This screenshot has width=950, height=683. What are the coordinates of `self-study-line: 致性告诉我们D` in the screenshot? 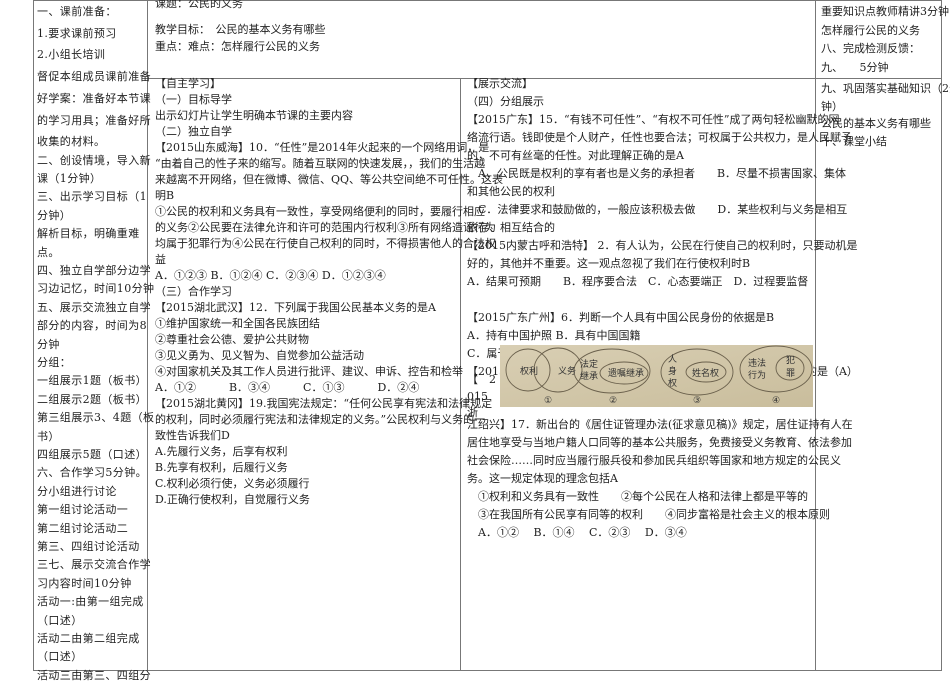 It's located at (192, 435).